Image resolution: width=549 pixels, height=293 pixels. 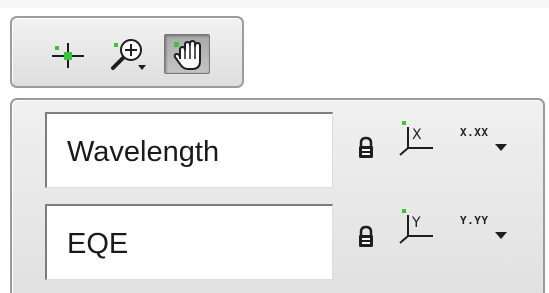 I want to click on crosshair-cursor-icon, so click(x=68, y=55).